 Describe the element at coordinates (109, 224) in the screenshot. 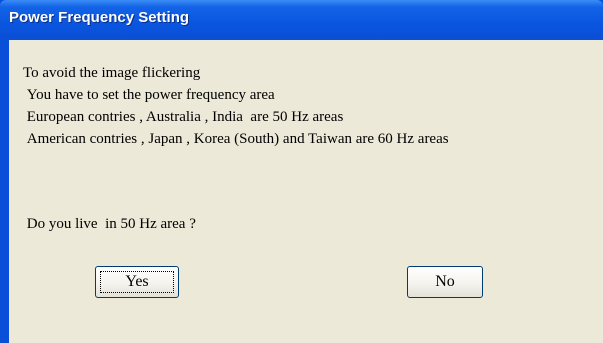

I see `question-text: Do you live in 50 Hz area ?` at that location.